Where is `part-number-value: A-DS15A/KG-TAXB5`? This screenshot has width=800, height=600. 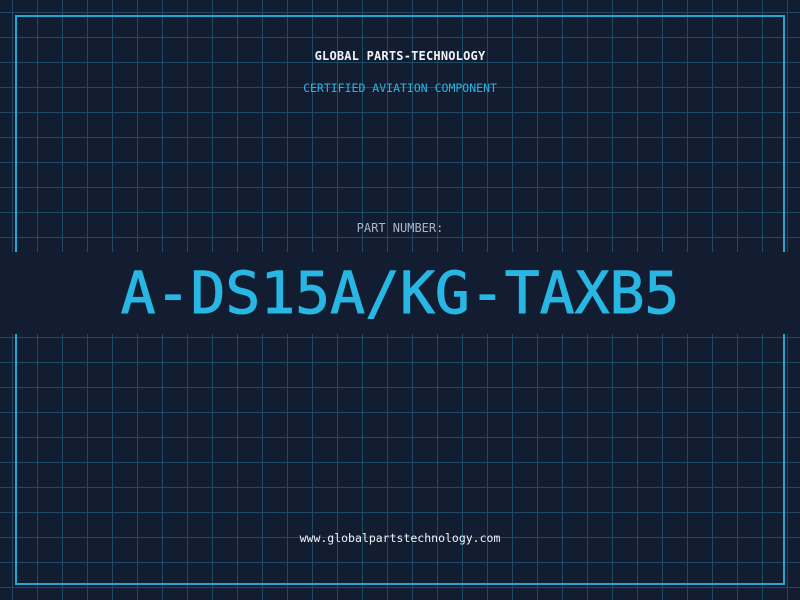 part-number-value: A-DS15A/KG-TAXB5 is located at coordinates (400, 293).